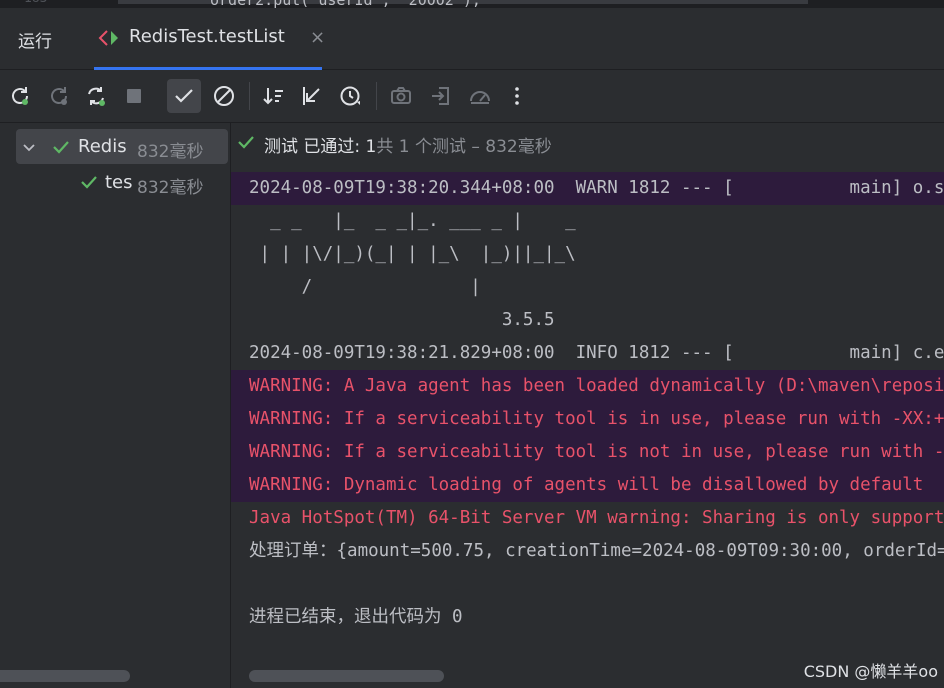 The image size is (944, 688). Describe the element at coordinates (402, 320) in the screenshot. I see `console-line: 3.5.5` at that location.